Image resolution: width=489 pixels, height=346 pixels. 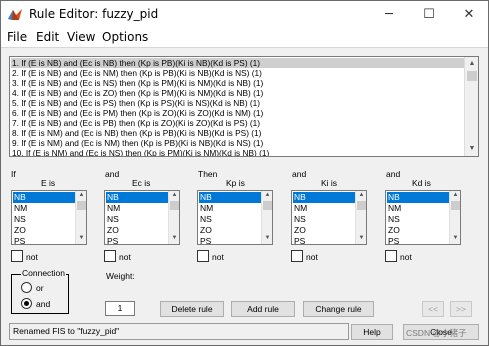 I want to click on prev-button: <<, so click(x=433, y=309).